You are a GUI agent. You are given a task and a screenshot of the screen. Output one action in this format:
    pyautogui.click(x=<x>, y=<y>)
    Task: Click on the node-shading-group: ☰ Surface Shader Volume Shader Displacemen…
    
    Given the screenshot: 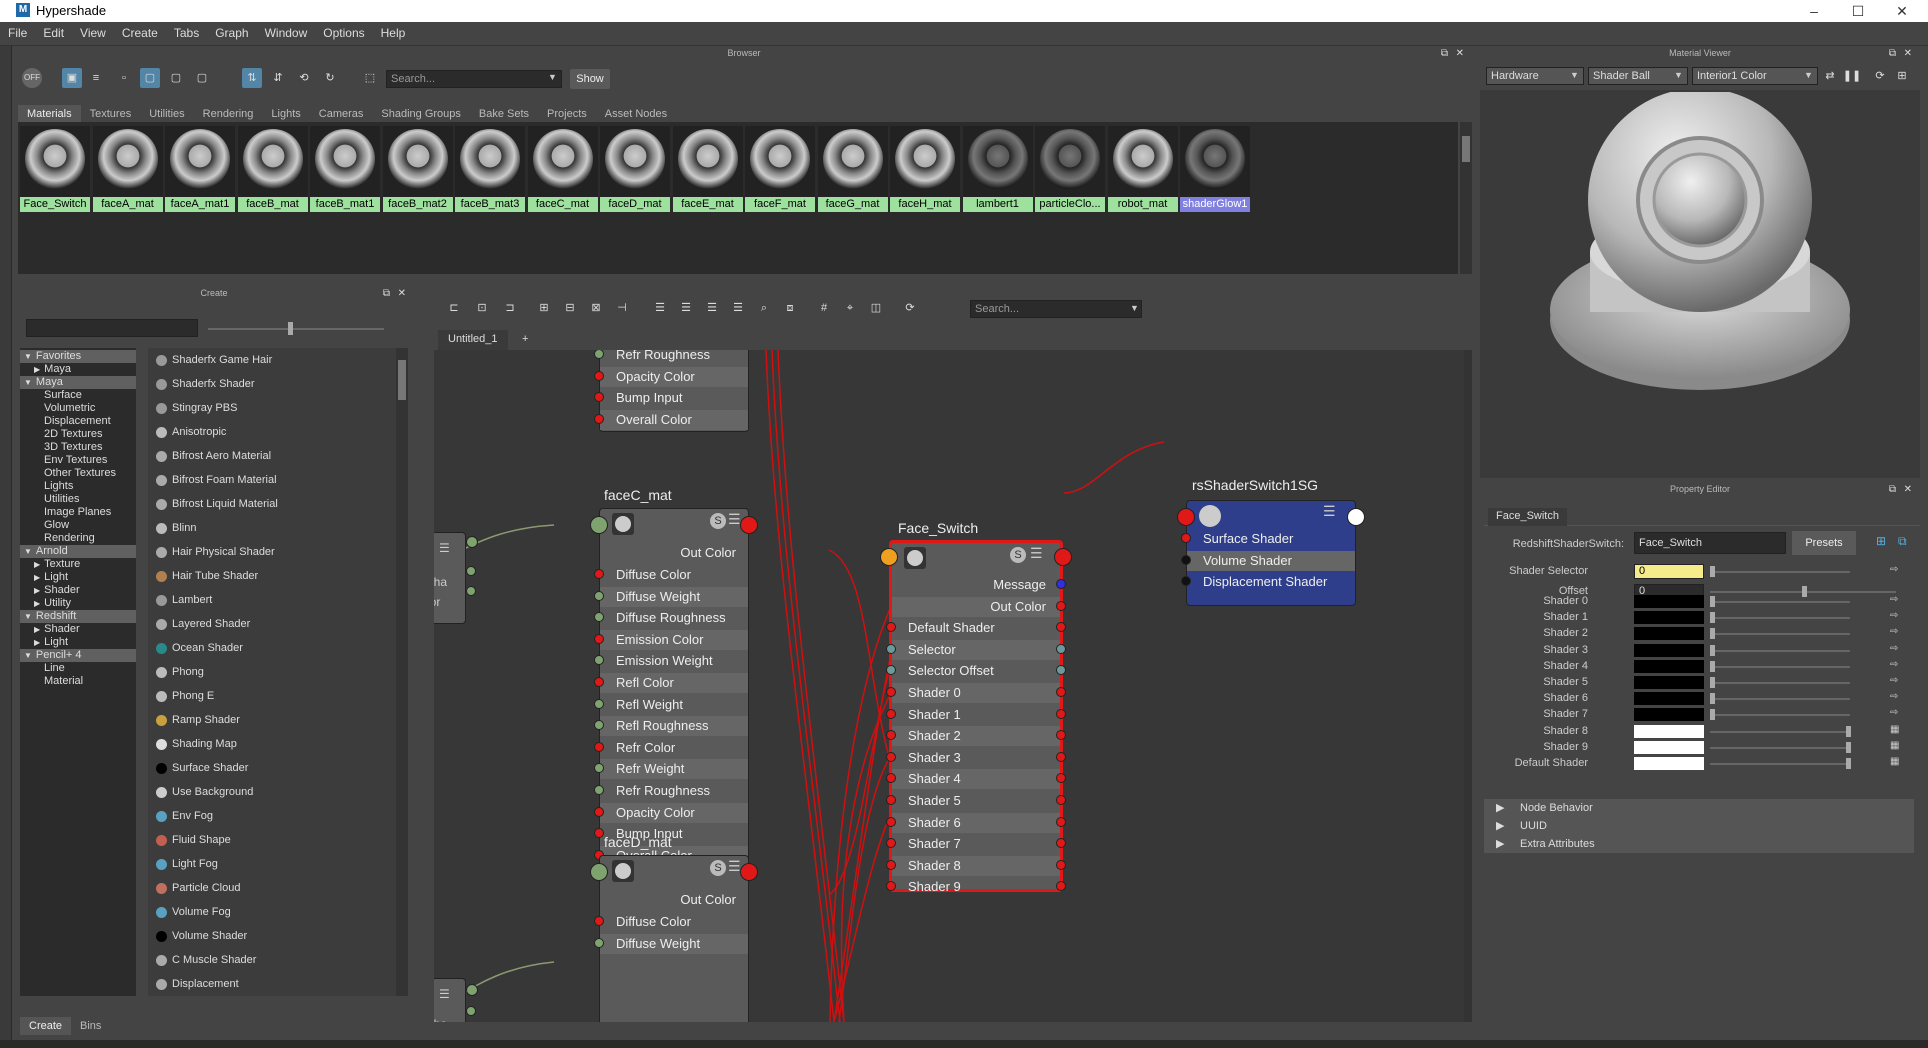 What is the action you would take?
    pyautogui.click(x=1268, y=553)
    